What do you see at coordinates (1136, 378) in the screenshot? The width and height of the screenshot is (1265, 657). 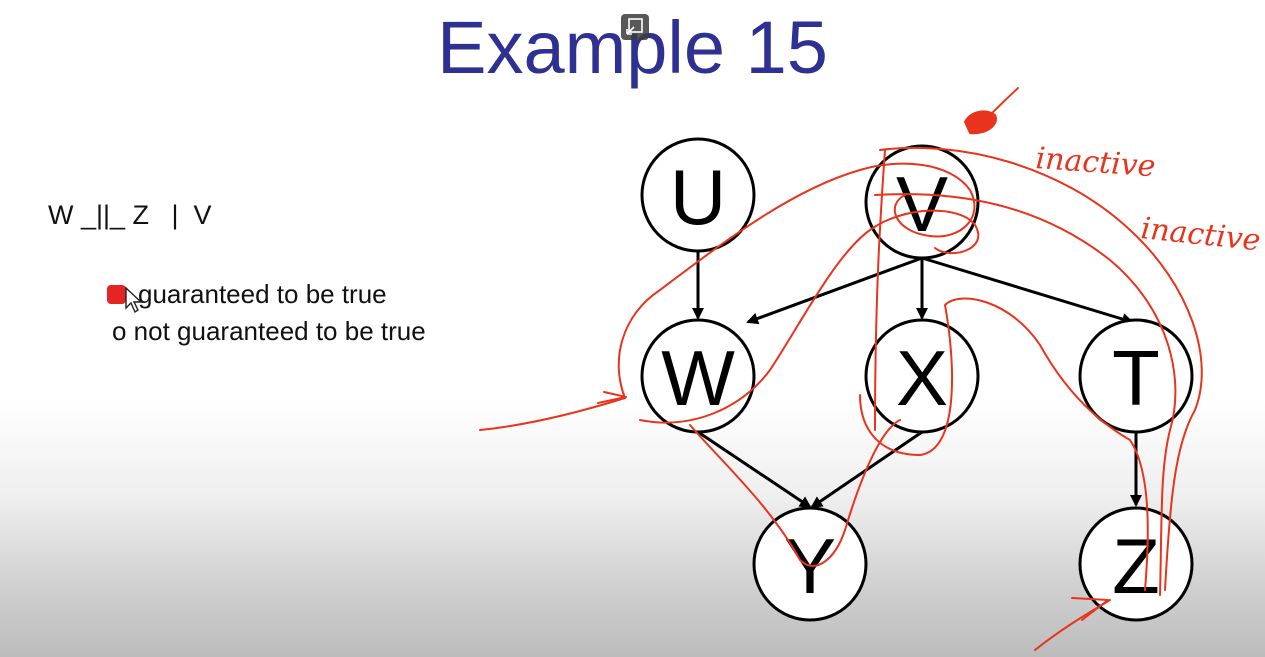 I see `svg-text: T` at bounding box center [1136, 378].